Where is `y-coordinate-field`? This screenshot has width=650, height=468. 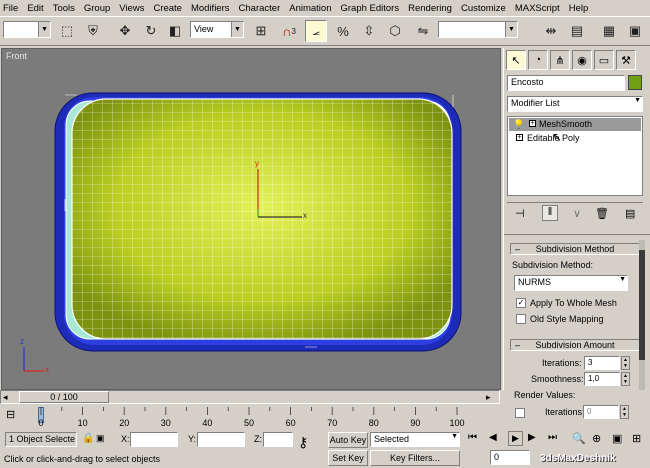 y-coordinate-field is located at coordinates (221, 439).